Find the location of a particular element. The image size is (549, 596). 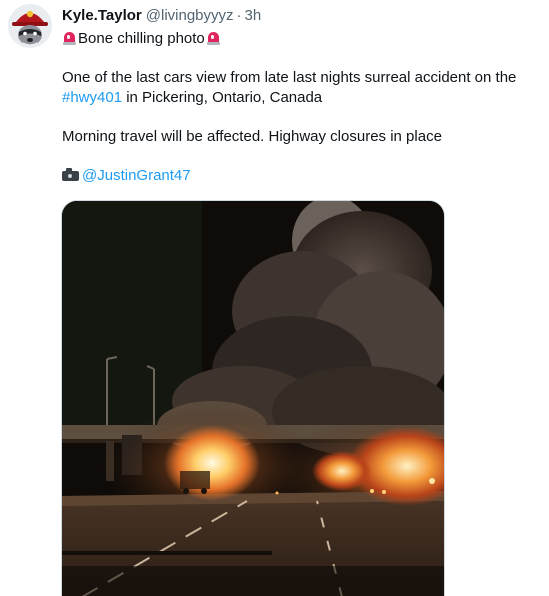

hashtag-link: #hwy401 is located at coordinates (92, 97).